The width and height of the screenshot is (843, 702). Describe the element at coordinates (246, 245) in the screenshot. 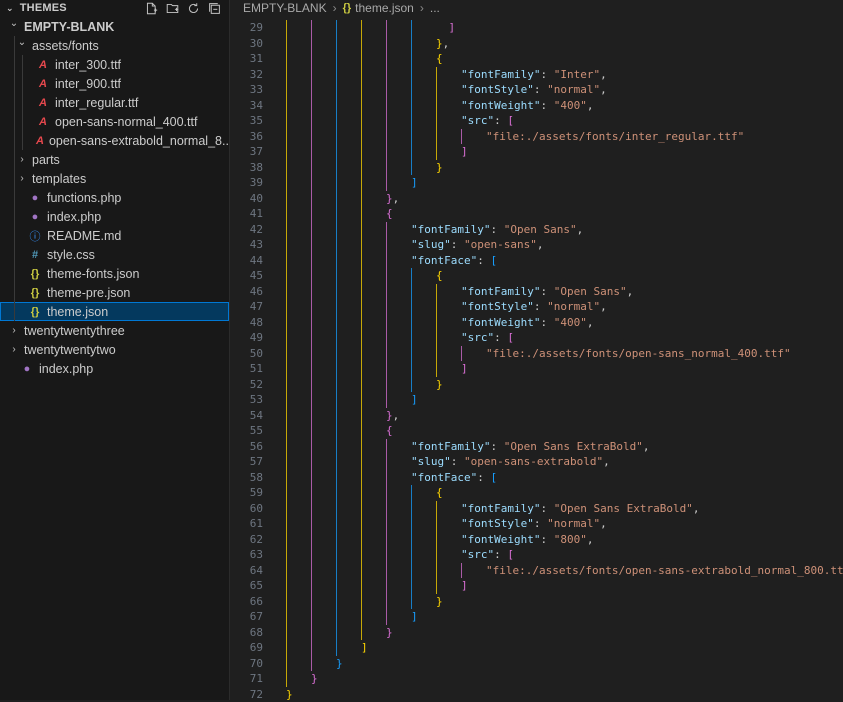

I see `line-number: 43` at that location.